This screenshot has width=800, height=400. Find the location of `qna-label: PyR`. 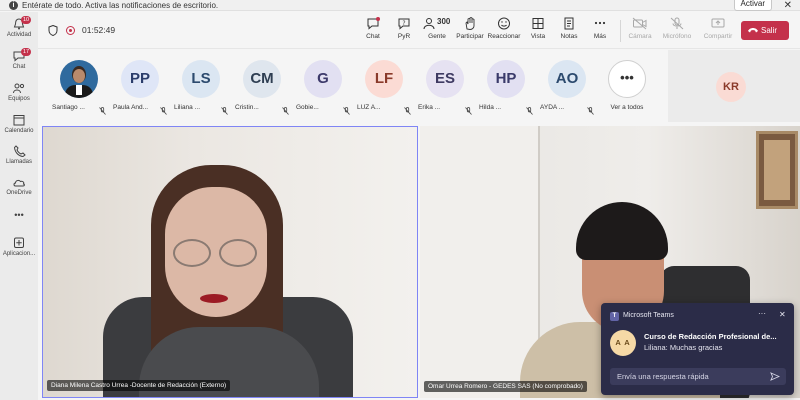

qna-label: PyR is located at coordinates (404, 36).